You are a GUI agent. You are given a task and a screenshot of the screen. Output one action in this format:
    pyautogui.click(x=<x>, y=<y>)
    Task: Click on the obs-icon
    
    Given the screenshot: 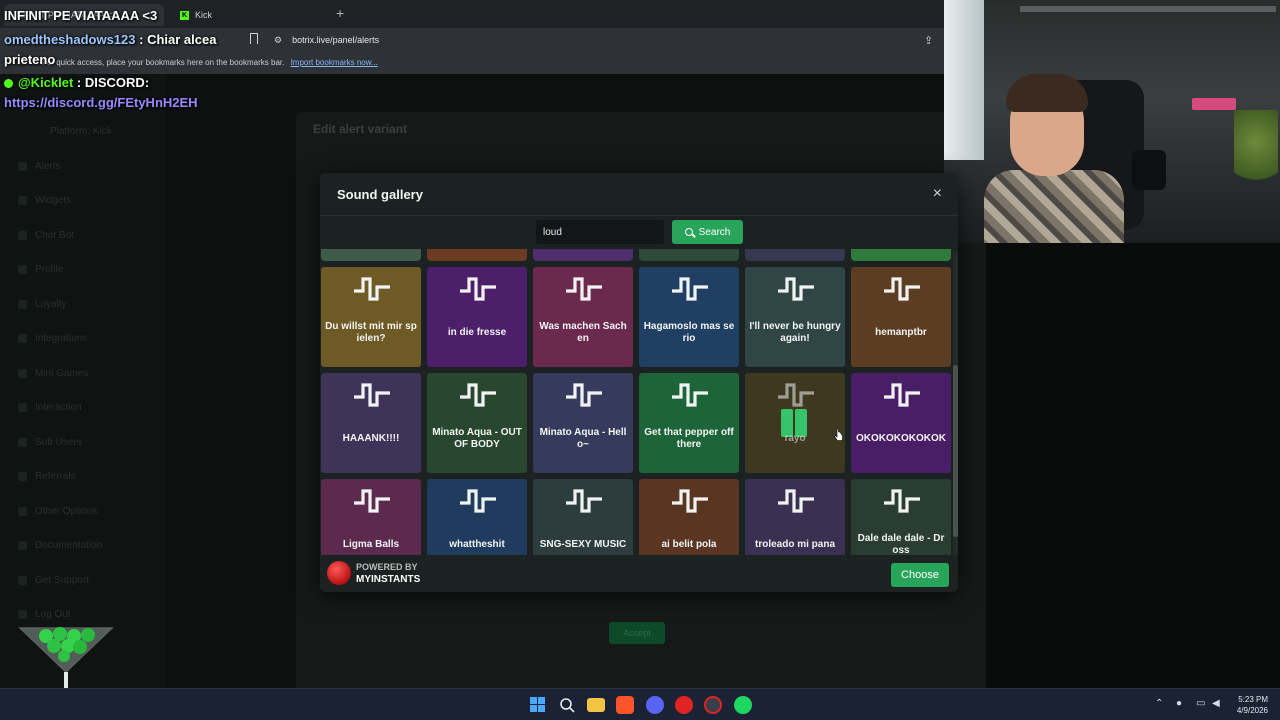 What is the action you would take?
    pyautogui.click(x=713, y=705)
    